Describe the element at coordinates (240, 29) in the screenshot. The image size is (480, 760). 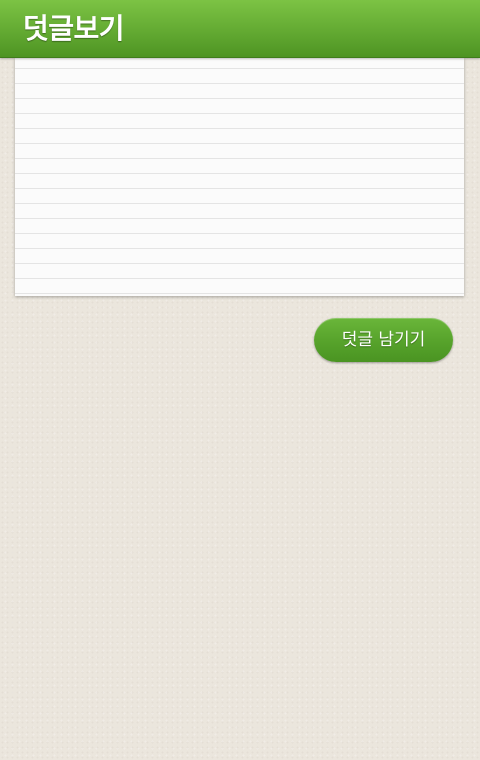
I see `app-header: 덧글보기` at that location.